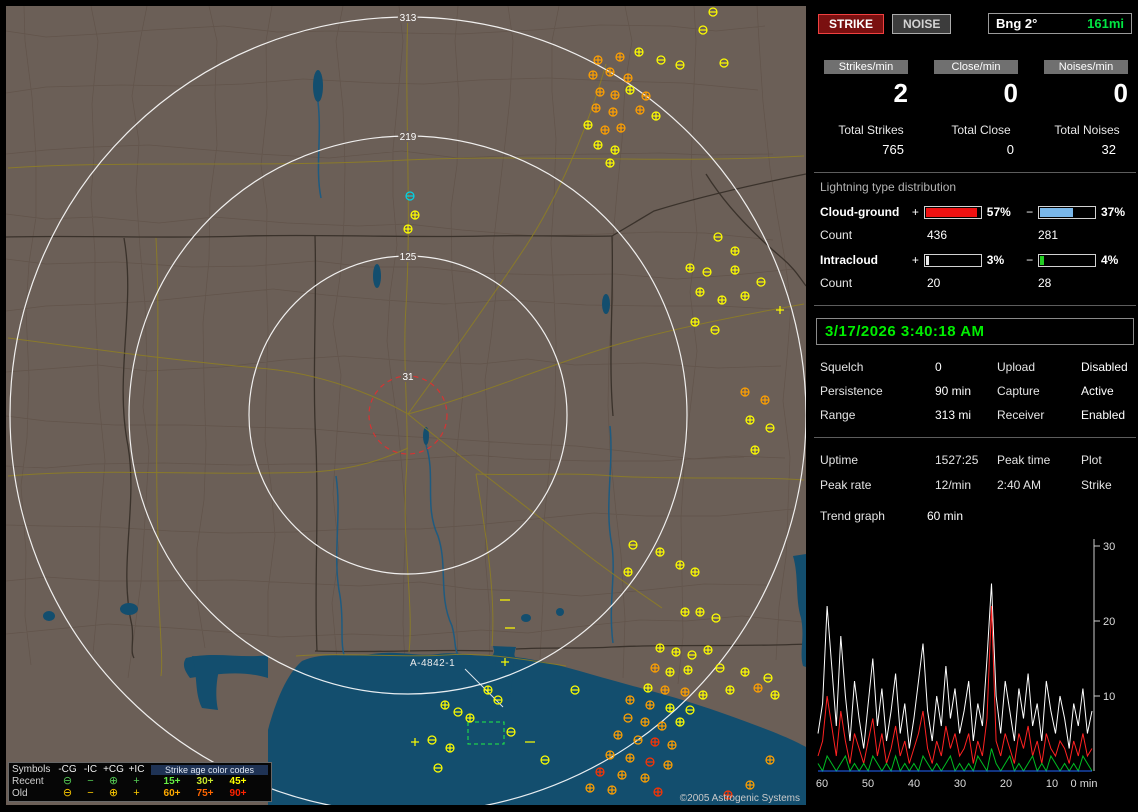  What do you see at coordinates (1024, 460) in the screenshot?
I see `peak-time-label: Peak time` at bounding box center [1024, 460].